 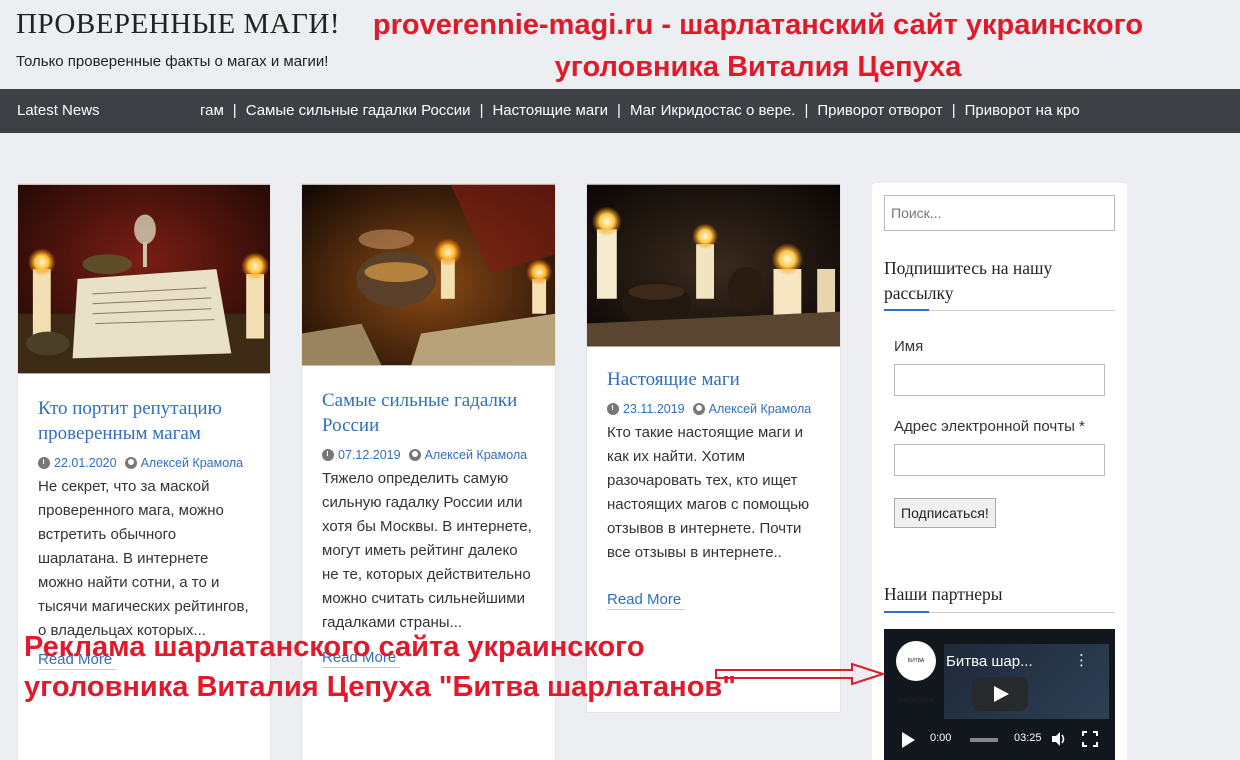 What do you see at coordinates (999, 380) in the screenshot?
I see `name-field` at bounding box center [999, 380].